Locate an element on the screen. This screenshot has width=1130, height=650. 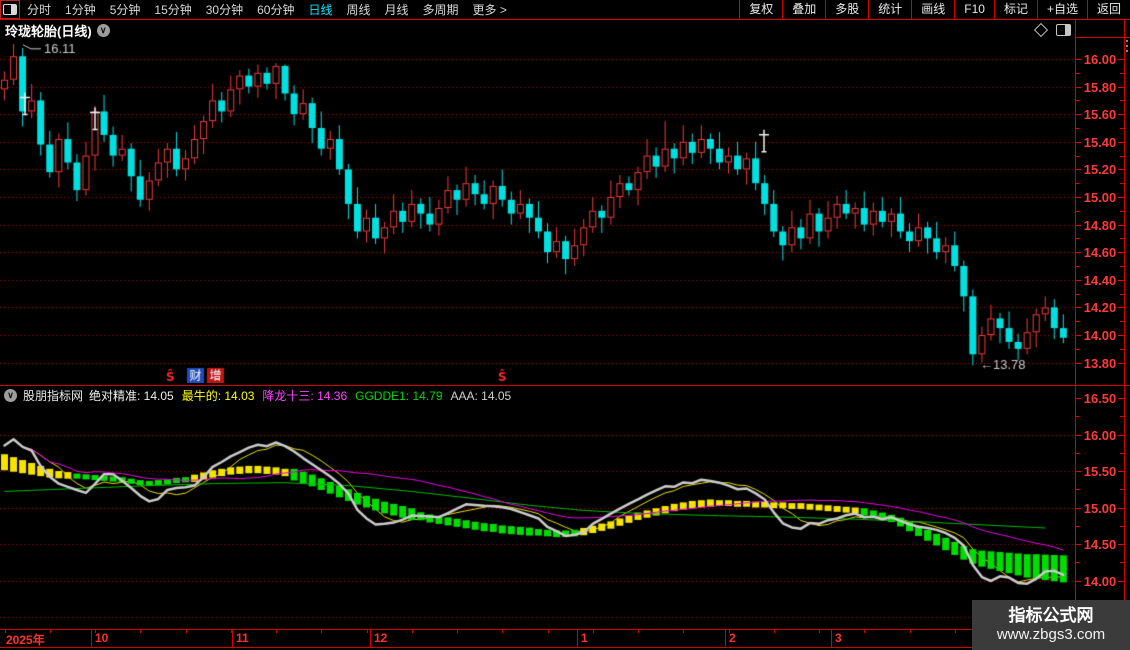
menu-item-分时: 分时 is located at coordinates (39, 10).